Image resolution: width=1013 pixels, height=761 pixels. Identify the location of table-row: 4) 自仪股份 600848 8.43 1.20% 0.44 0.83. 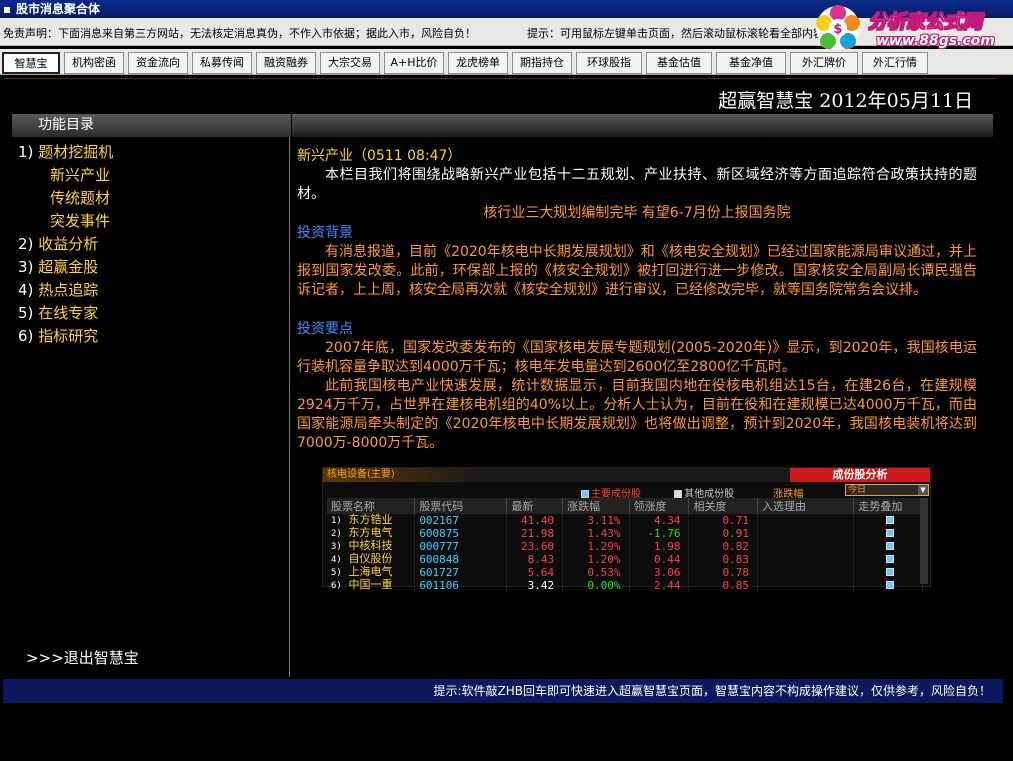
(625, 559).